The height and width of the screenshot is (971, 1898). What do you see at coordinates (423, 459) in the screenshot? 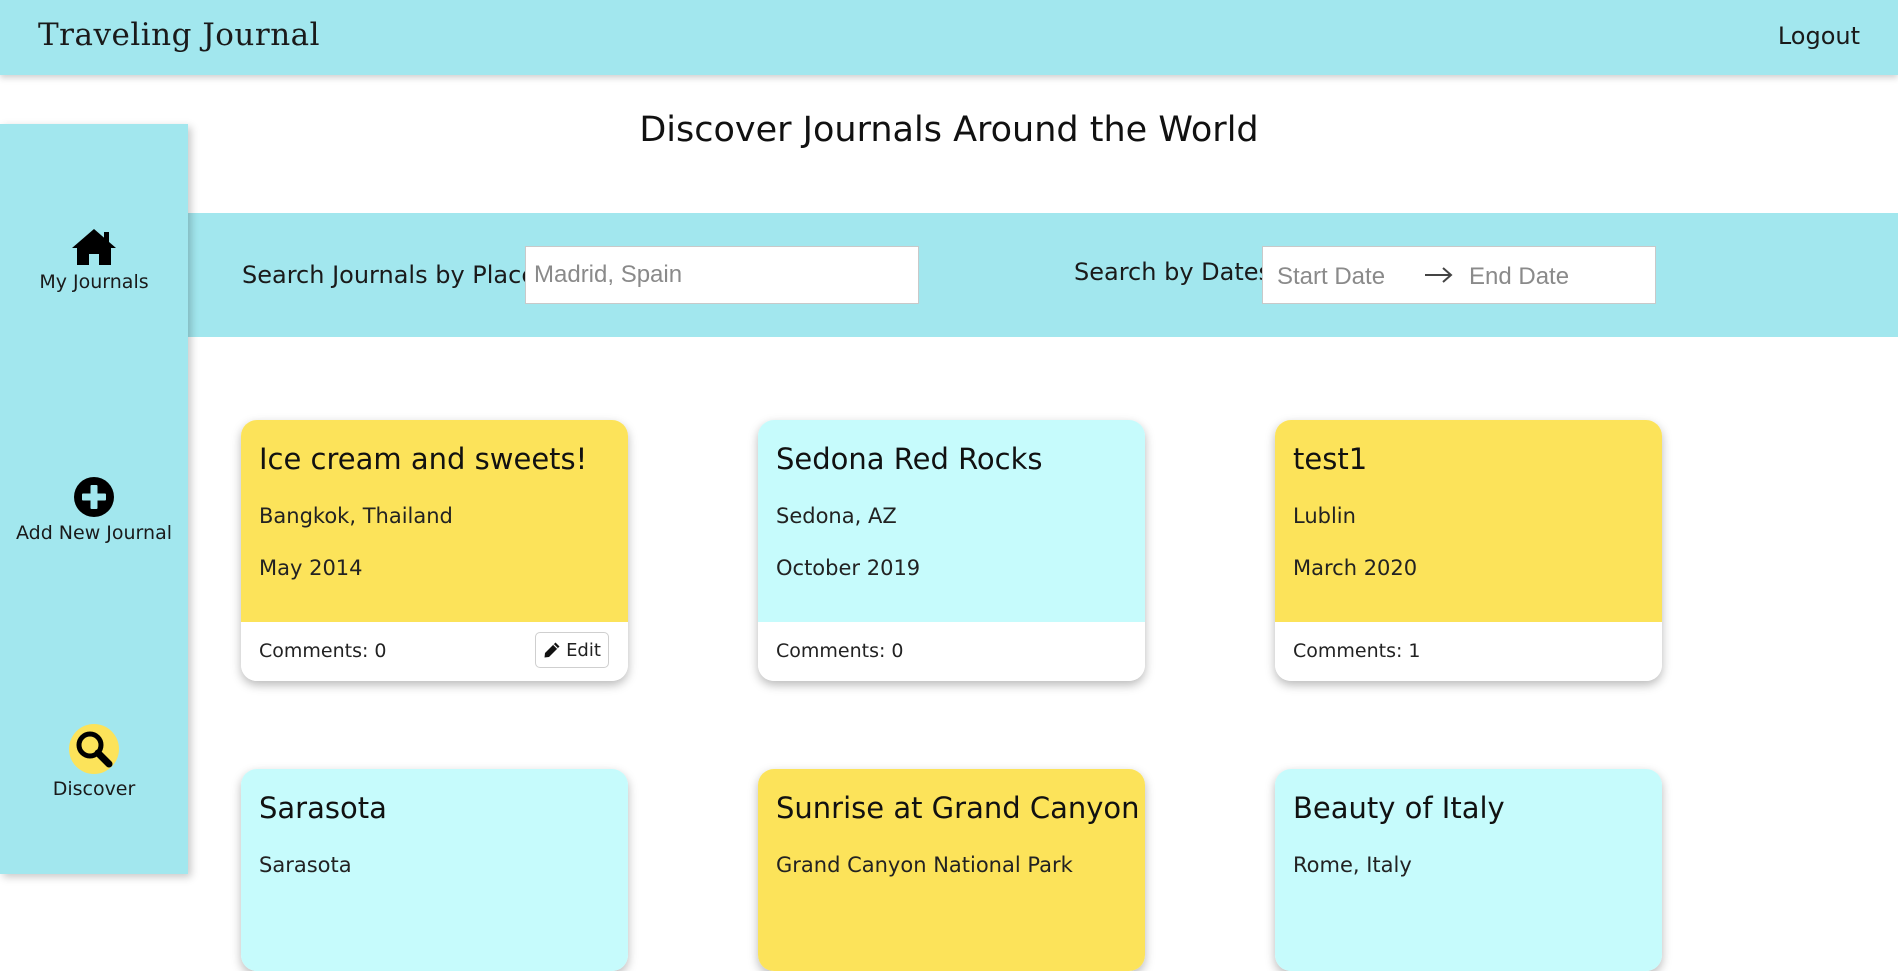
I see `card-title: Ice cream and sweets!` at bounding box center [423, 459].